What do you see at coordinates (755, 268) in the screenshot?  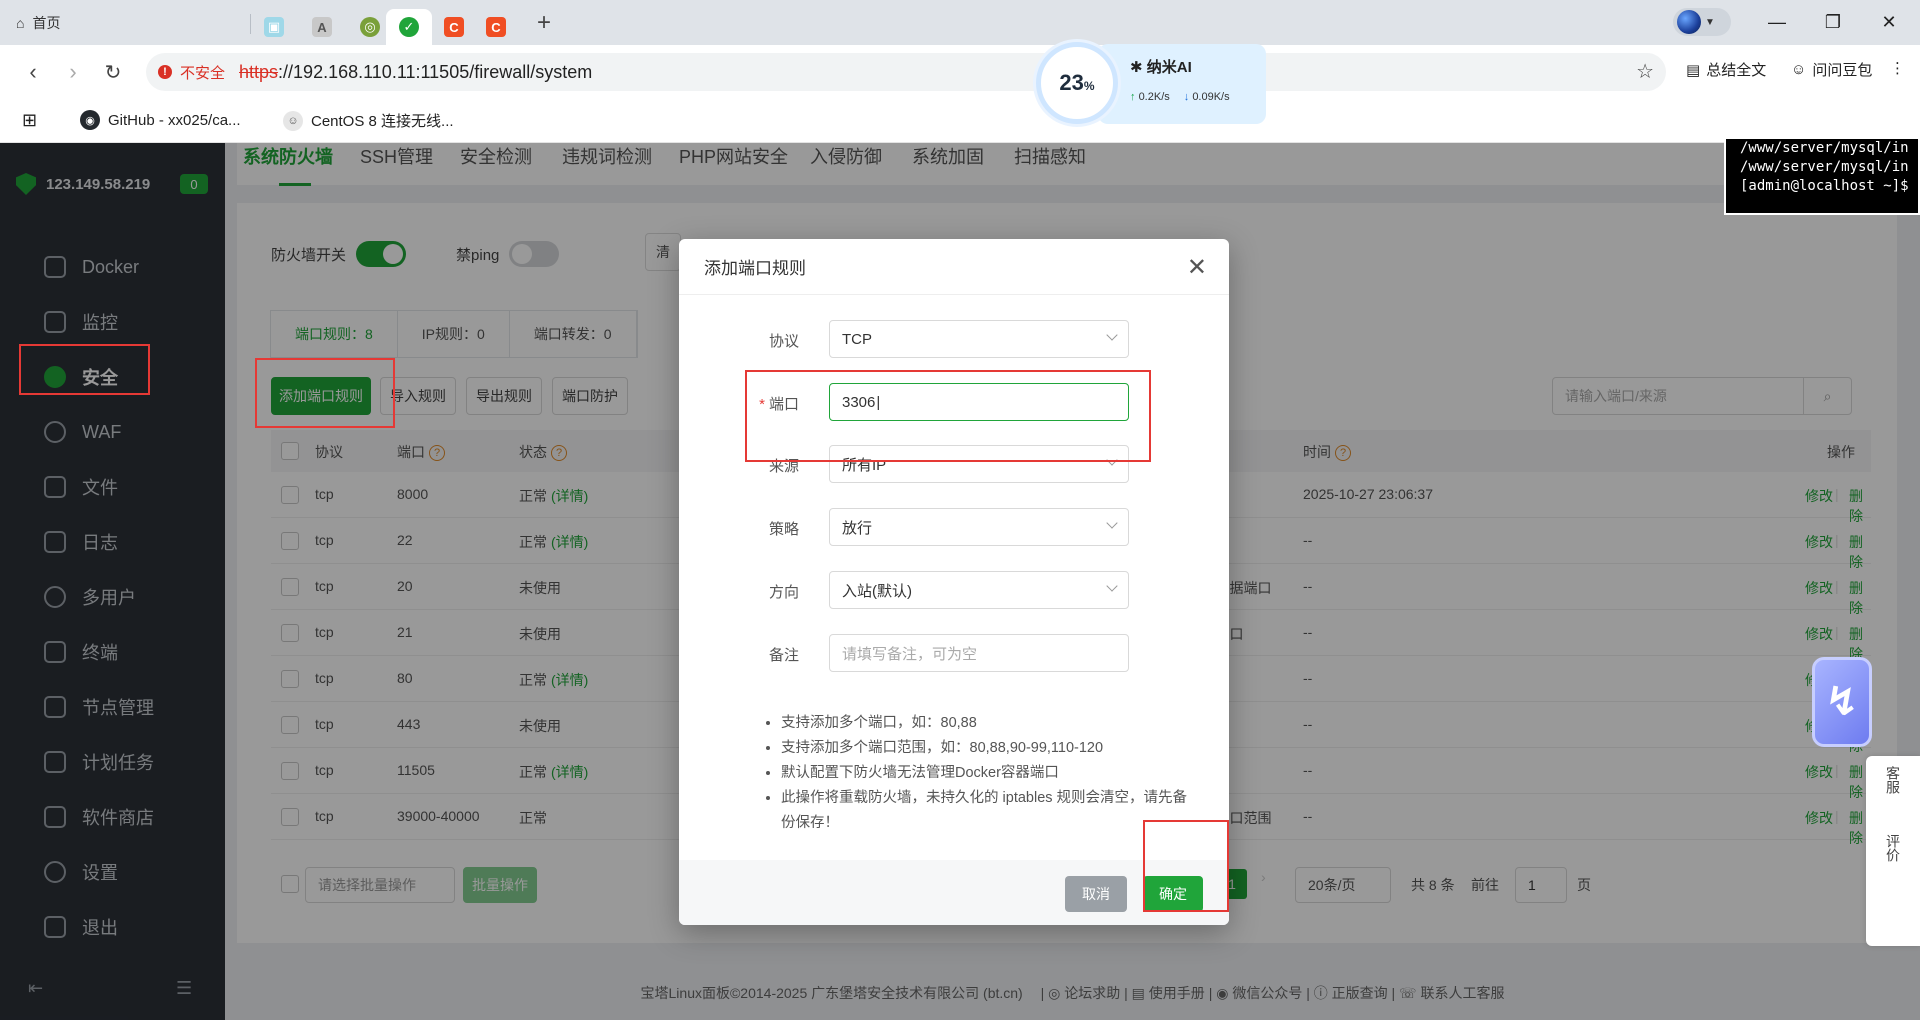 I see `dialog-title: 添加端口规则` at bounding box center [755, 268].